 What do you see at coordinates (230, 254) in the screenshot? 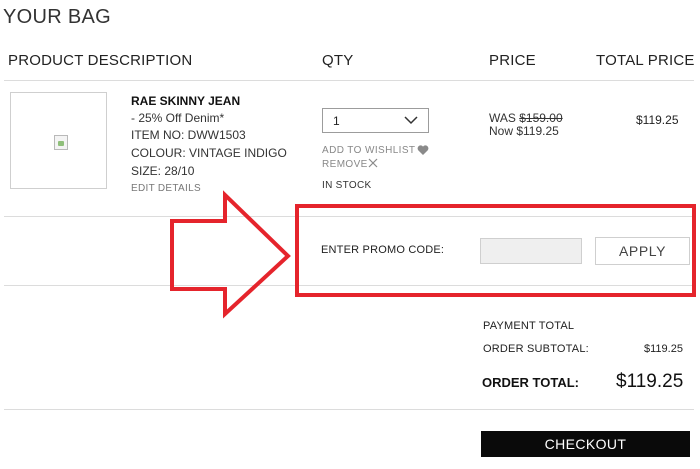
I see `arrow-right-icon` at bounding box center [230, 254].